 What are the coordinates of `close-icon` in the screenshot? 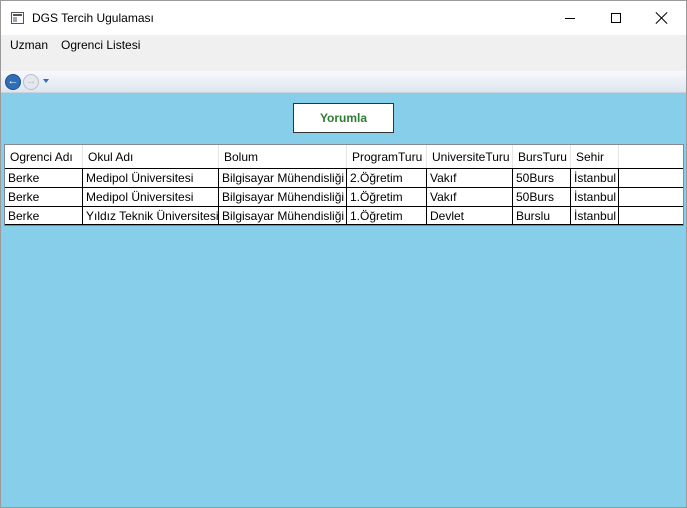 It's located at (662, 18).